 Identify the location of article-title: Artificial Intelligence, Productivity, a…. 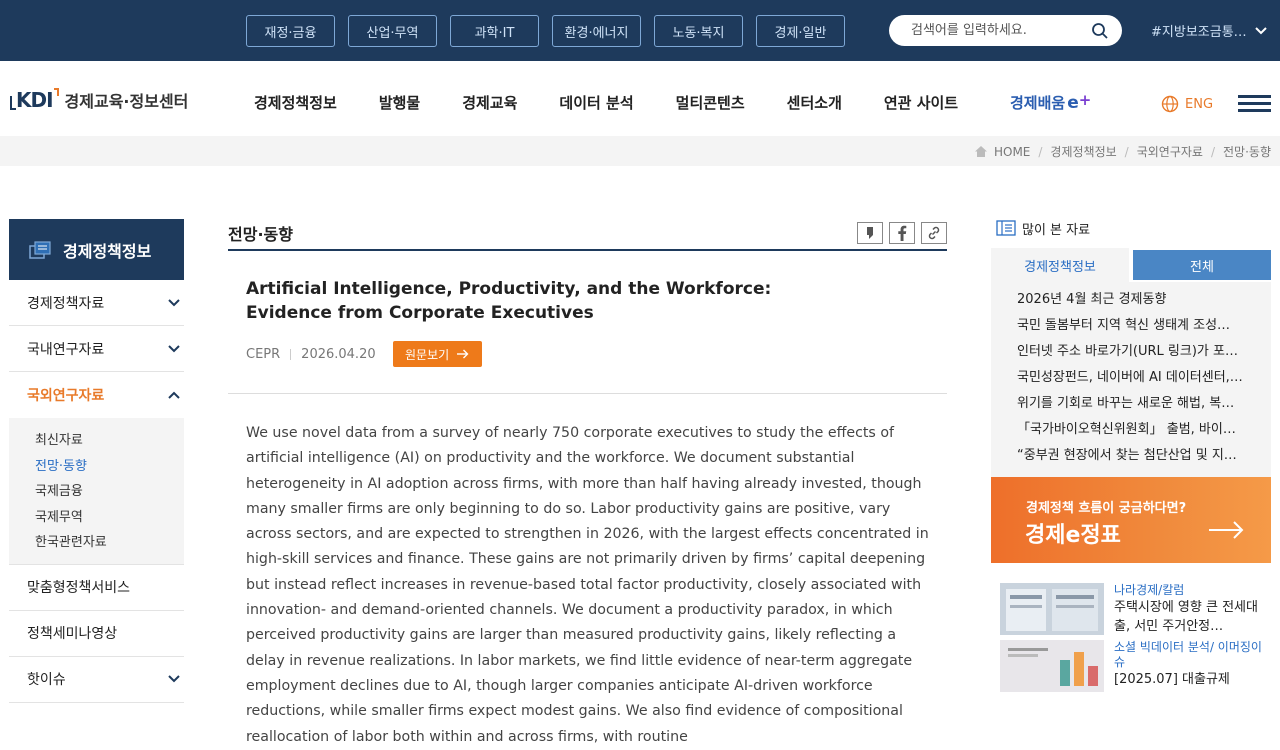
(509, 301).